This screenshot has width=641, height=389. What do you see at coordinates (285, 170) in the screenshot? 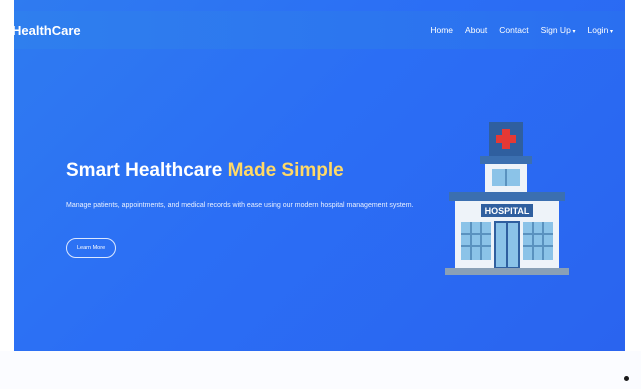
I see `hero-title-accent: Made Simple` at bounding box center [285, 170].